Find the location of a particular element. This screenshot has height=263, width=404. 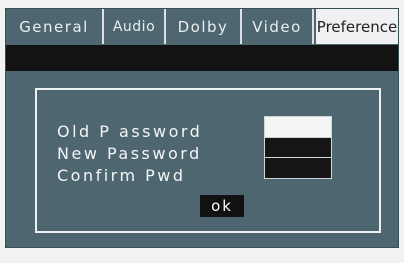

old-password-label: Old P assword is located at coordinates (130, 131).